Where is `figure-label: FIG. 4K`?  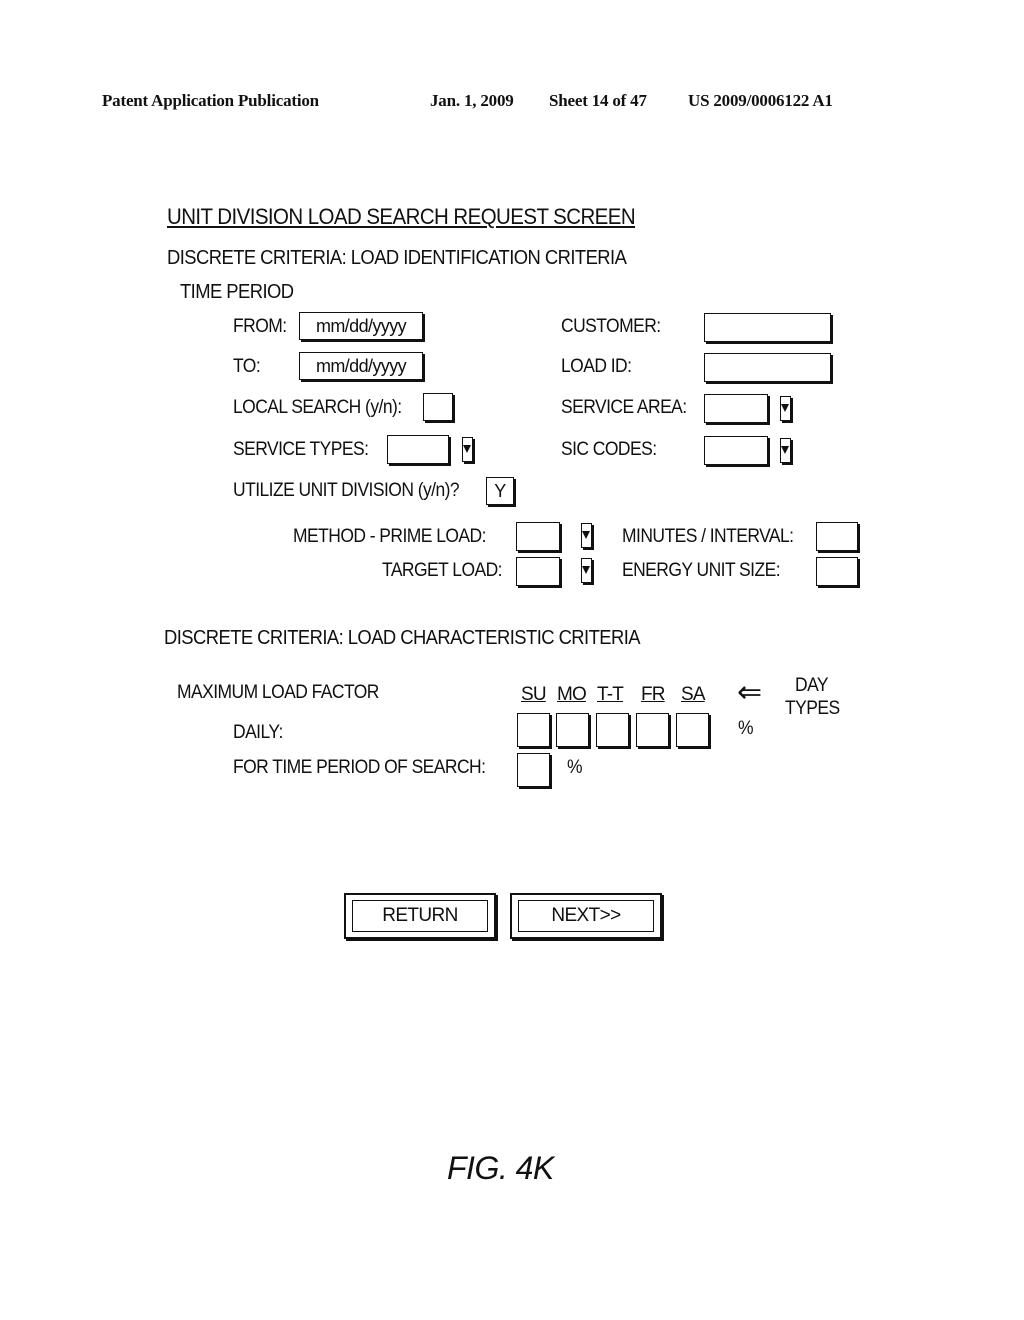
figure-label: FIG. 4K is located at coordinates (500, 1168).